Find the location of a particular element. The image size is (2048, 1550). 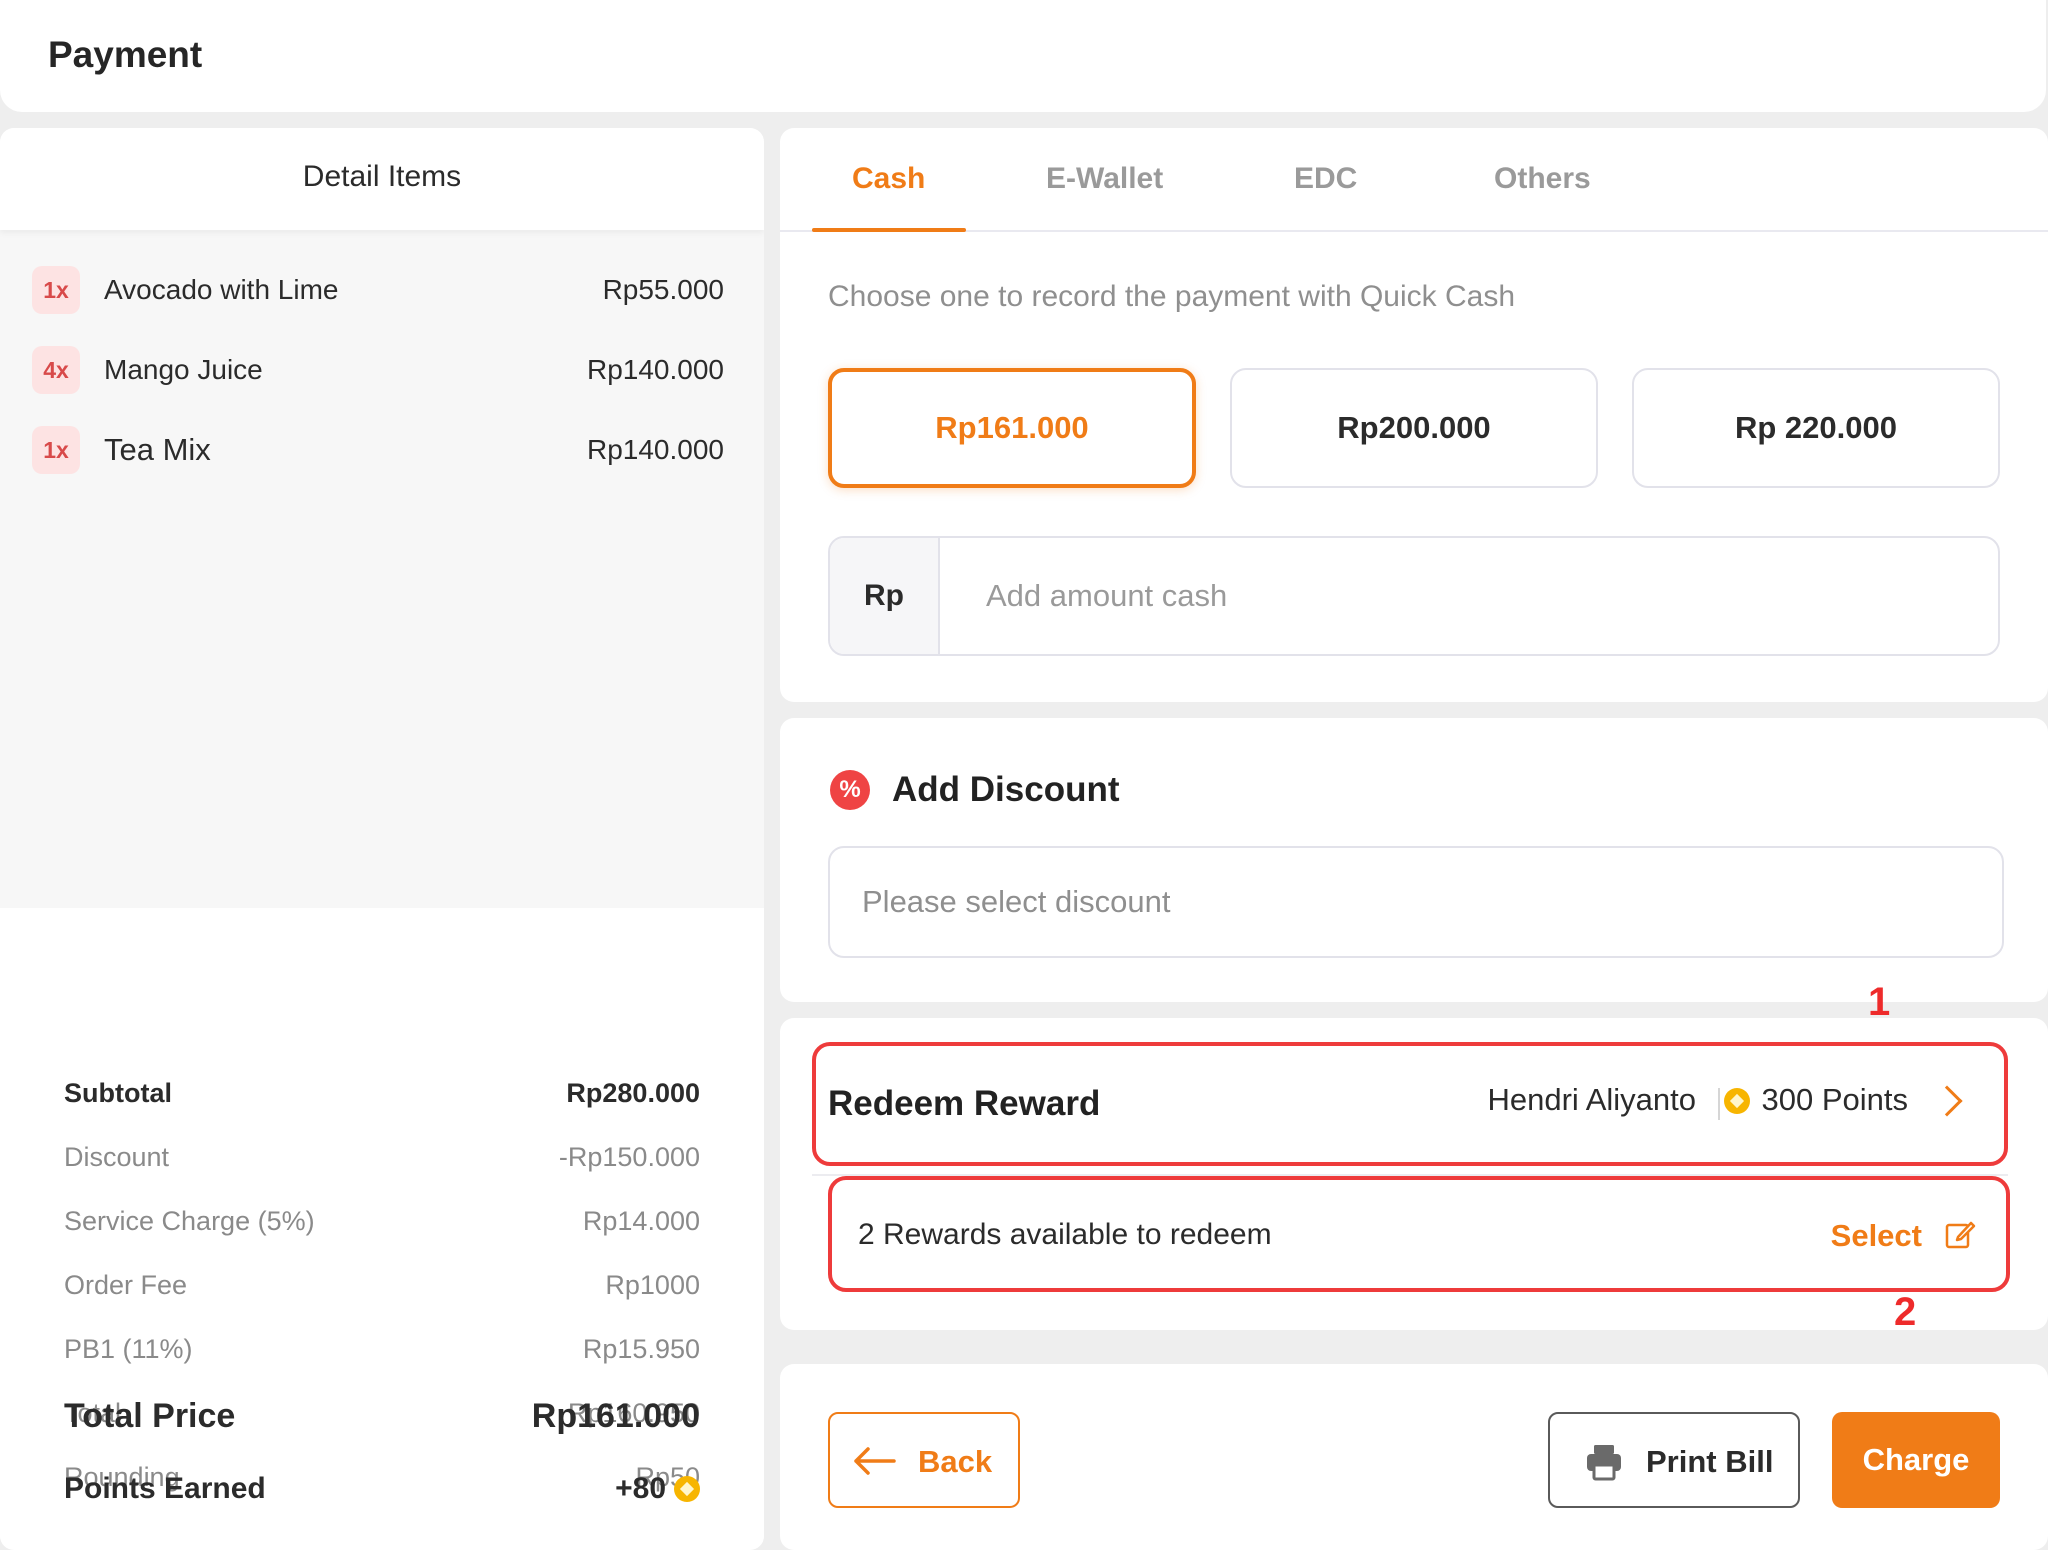

points-earned-value: +80 is located at coordinates (640, 1488).